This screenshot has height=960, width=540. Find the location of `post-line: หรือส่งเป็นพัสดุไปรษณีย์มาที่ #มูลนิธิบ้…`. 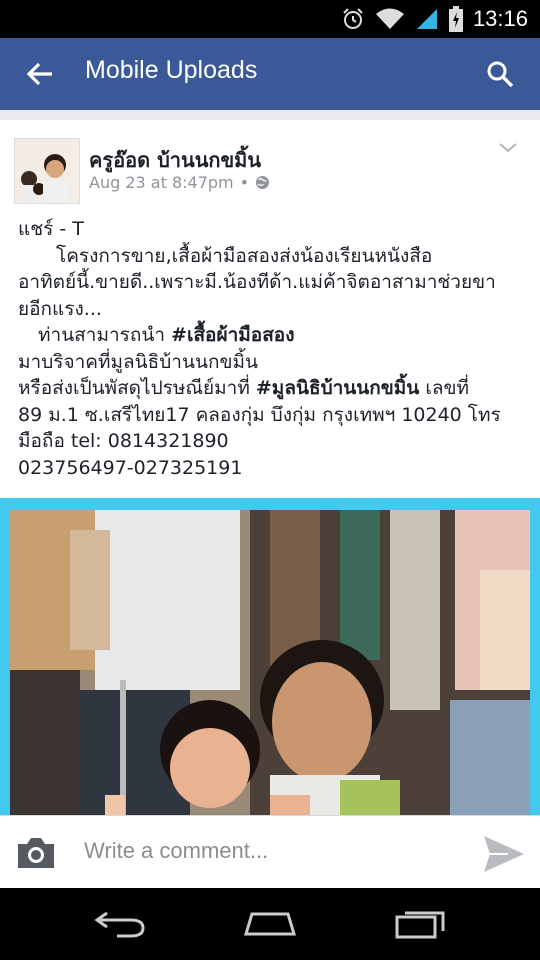

post-line: หรือส่งเป็นพัสดุไปรษณีย์มาที่ #มูลนิธิบ้… is located at coordinates (271, 388).